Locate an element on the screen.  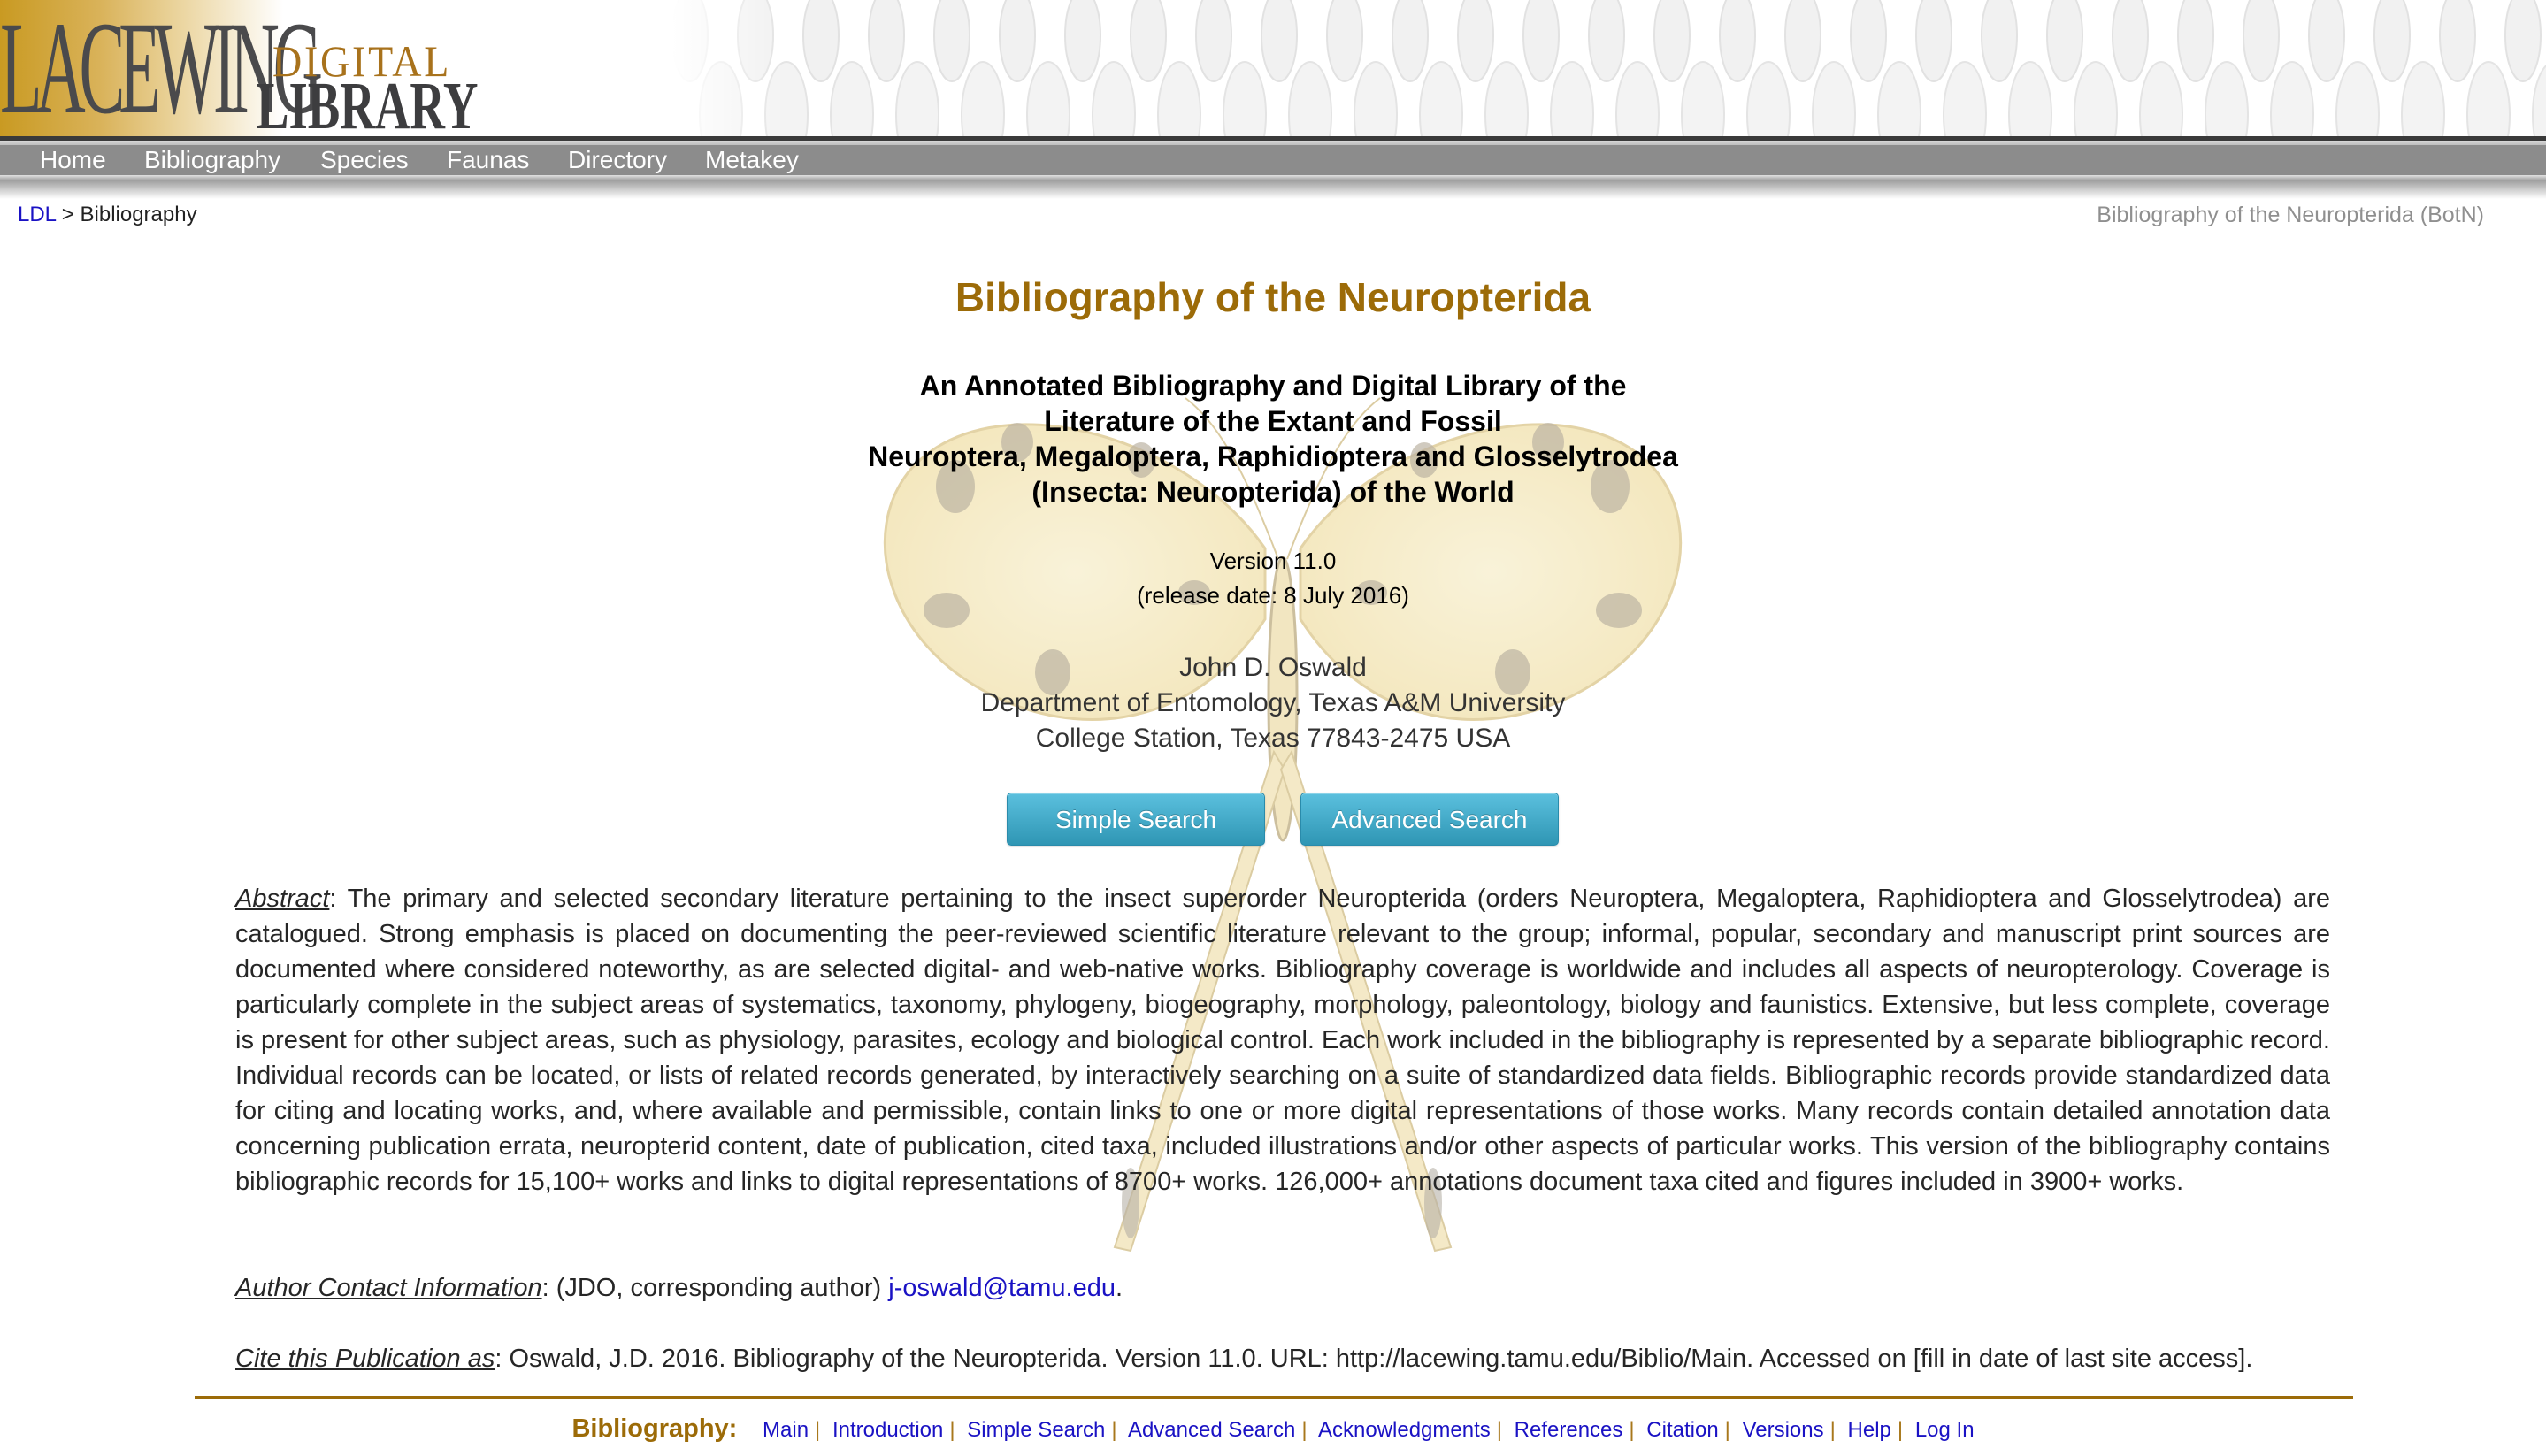
contact-label: Author Contact Information is located at coordinates (388, 1288).